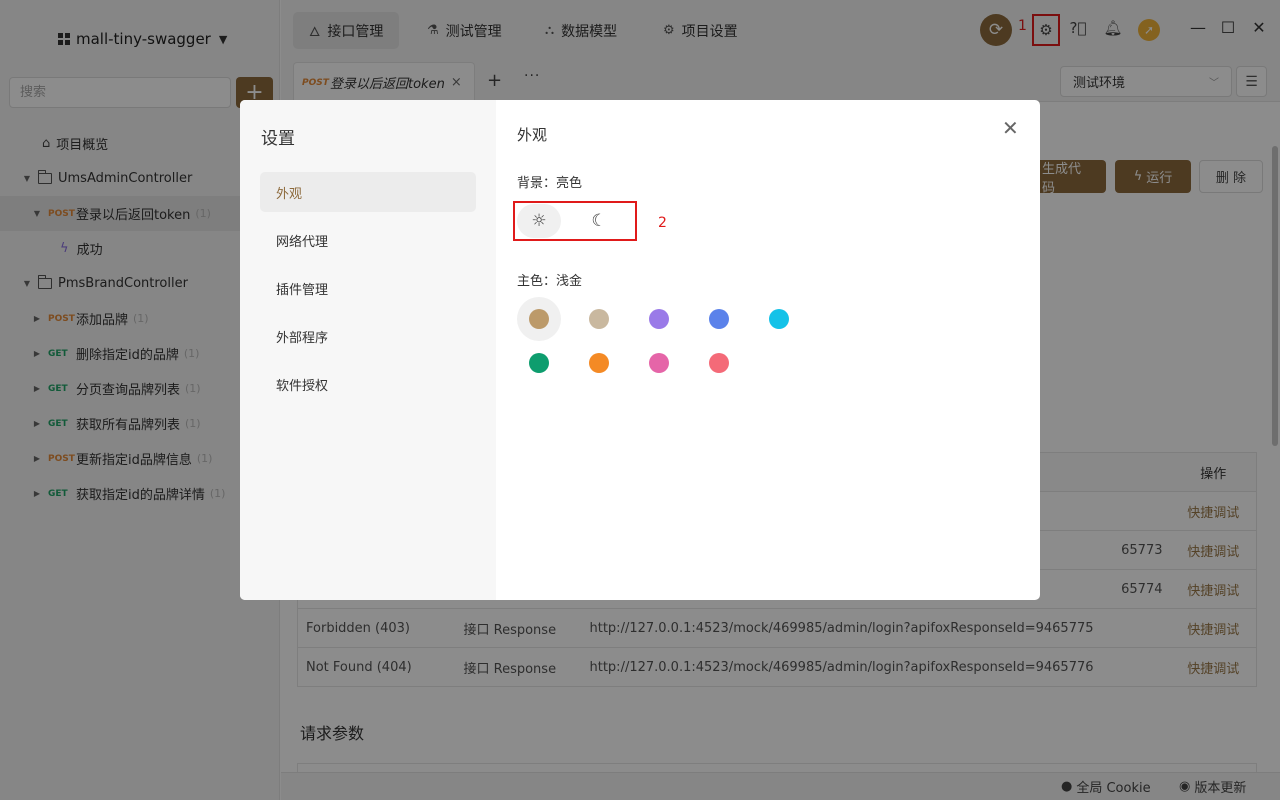 The width and height of the screenshot is (1280, 800). I want to click on color-swatch-light-gold, so click(539, 319).